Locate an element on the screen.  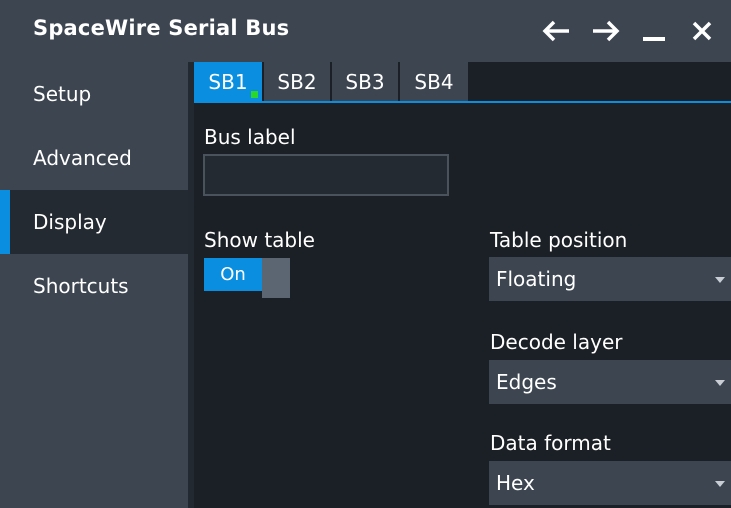
close-button is located at coordinates (702, 31).